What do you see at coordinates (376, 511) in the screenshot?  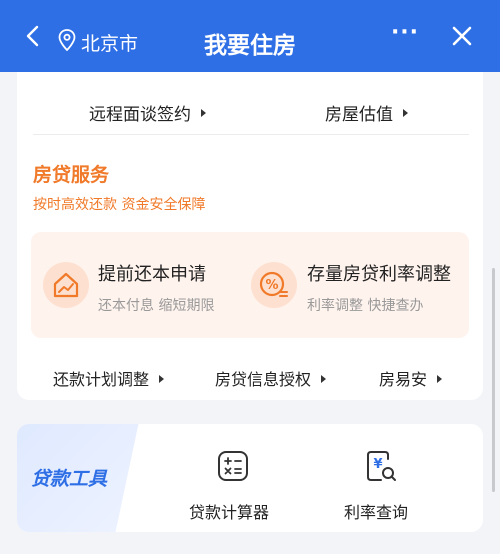 I see `rate-query-label: 利率查询` at bounding box center [376, 511].